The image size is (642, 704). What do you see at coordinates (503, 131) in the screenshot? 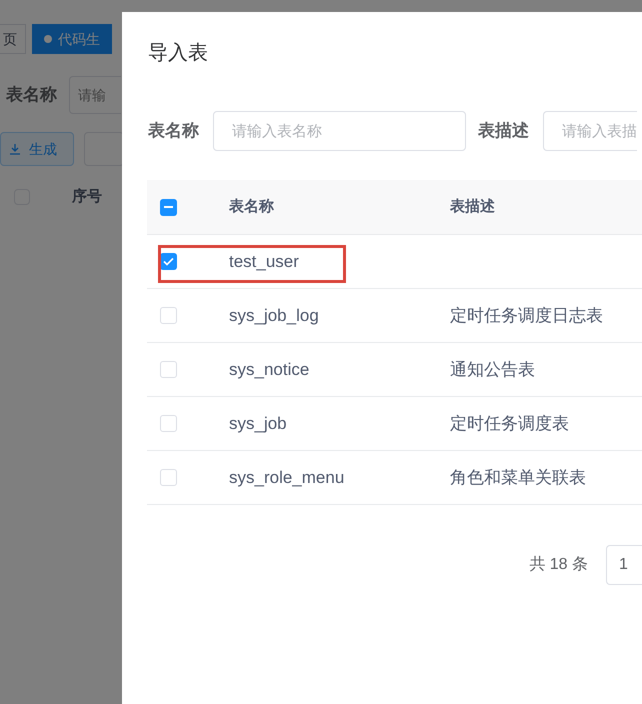
I see `field-label: 表描述` at bounding box center [503, 131].